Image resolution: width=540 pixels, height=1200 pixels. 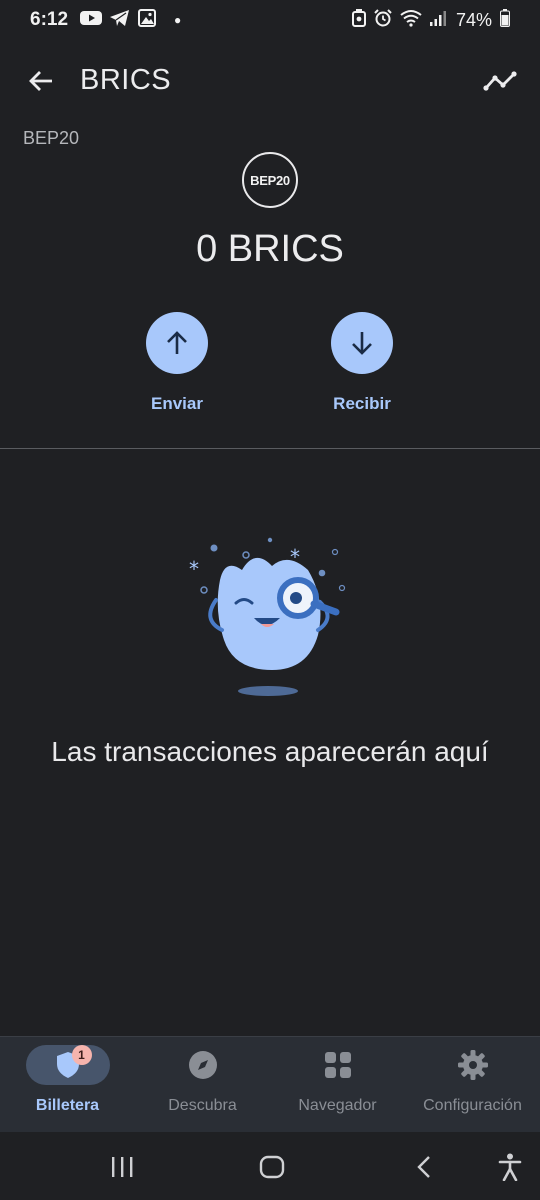 What do you see at coordinates (120, 20) in the screenshot?
I see `telegram-icon` at bounding box center [120, 20].